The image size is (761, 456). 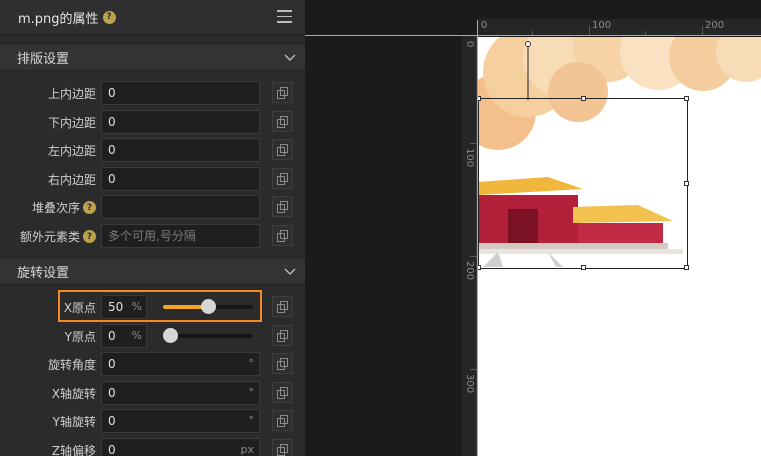 I want to click on padding-top-input: 0, so click(x=180, y=93).